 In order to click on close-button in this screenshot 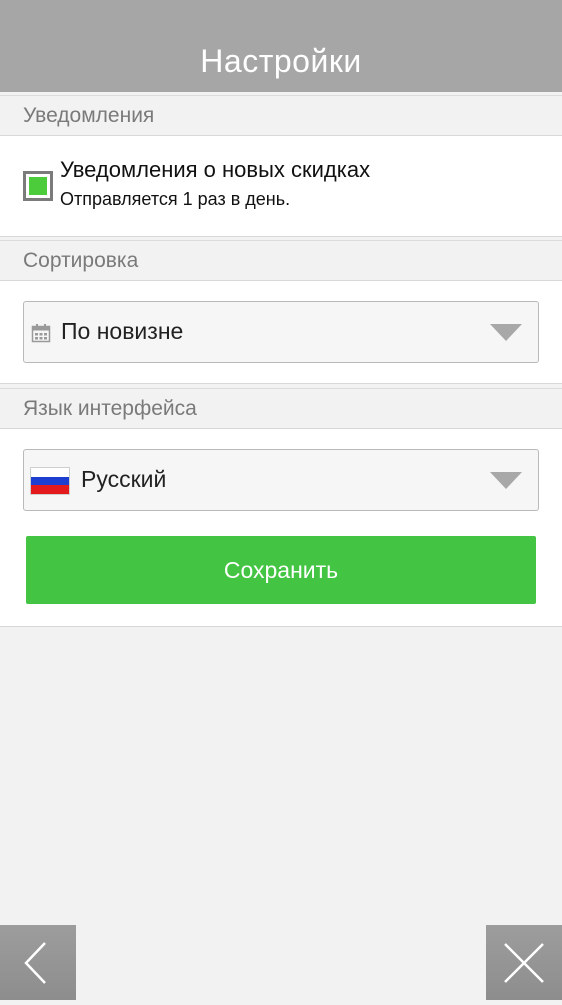, I will do `click(524, 962)`.